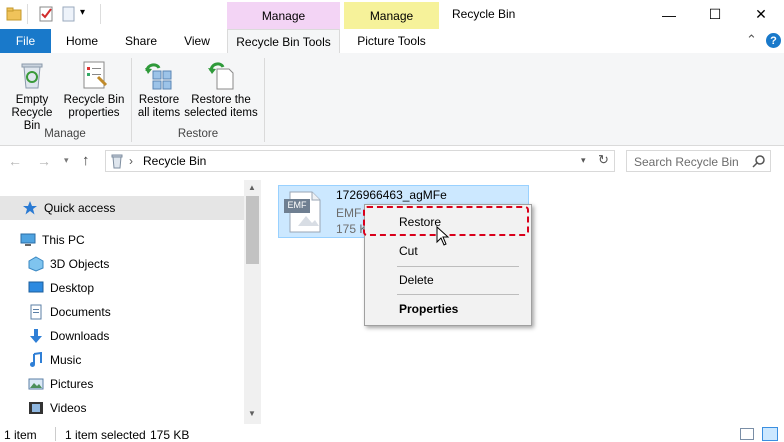 The height and width of the screenshot is (442, 784). I want to click on status-item-count: 1 item, so click(20, 435).